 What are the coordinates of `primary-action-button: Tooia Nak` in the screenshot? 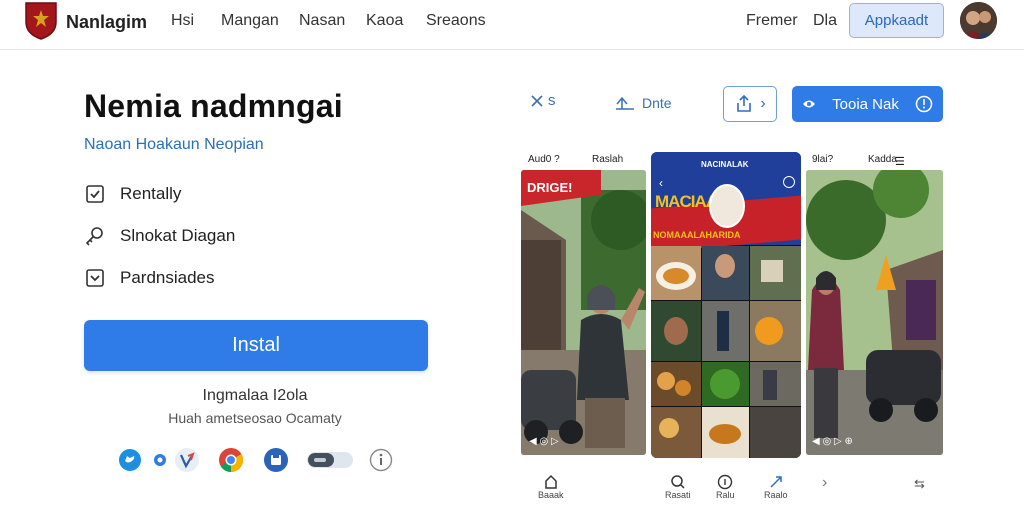 It's located at (867, 104).